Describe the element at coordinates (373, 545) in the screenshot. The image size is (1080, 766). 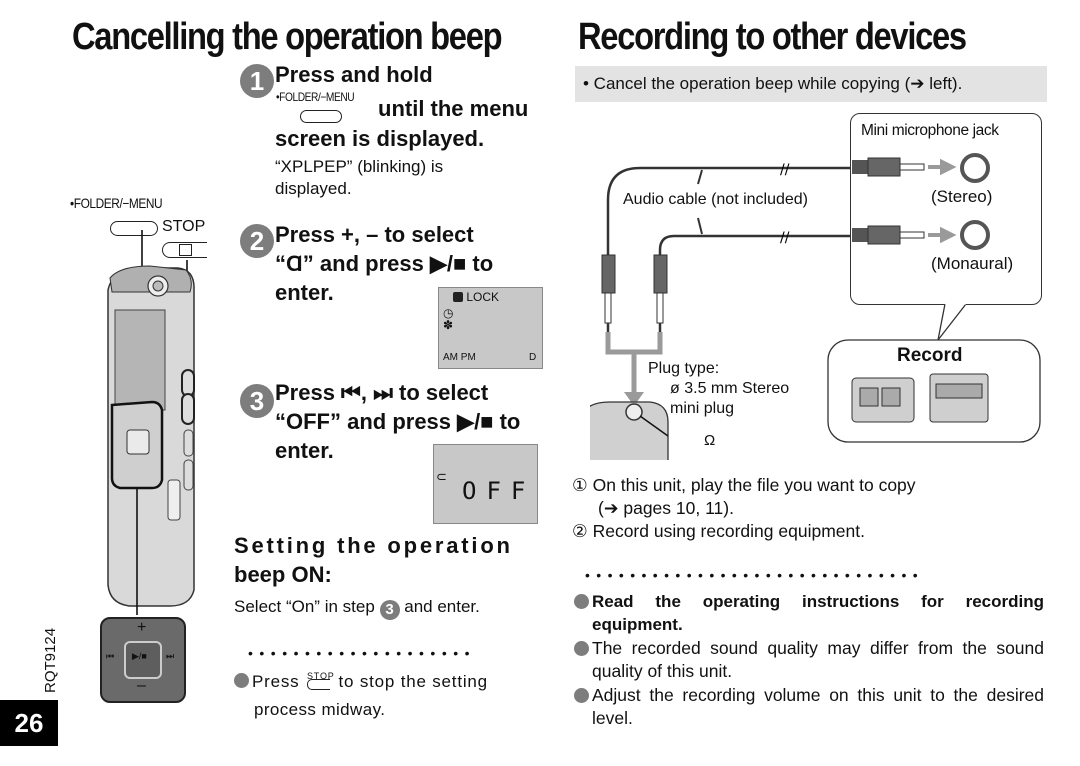
I see `beep-on-heading-line1: Setting the operation` at that location.